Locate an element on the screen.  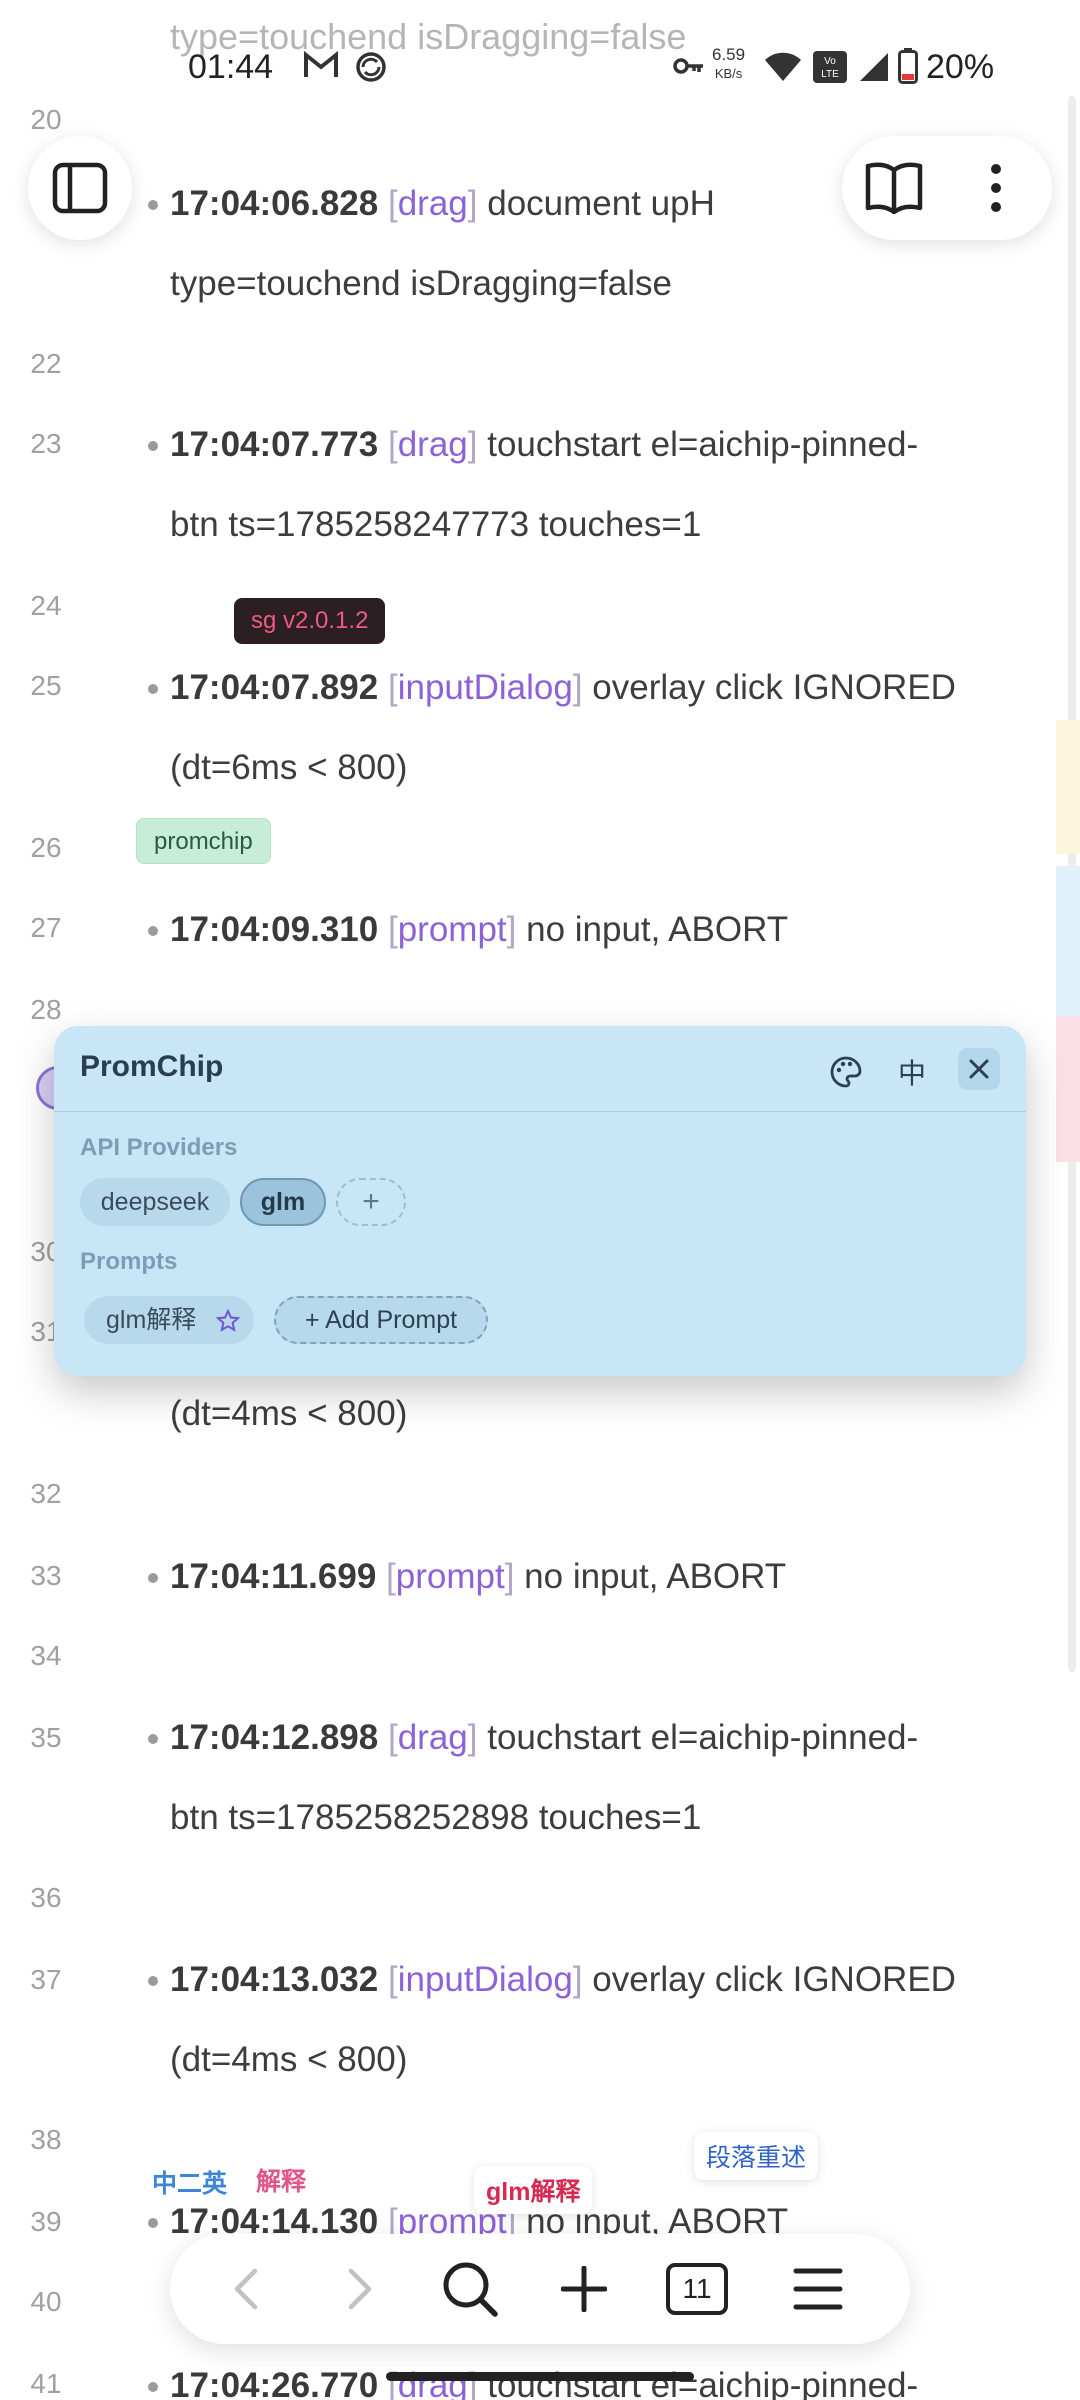
explain-action: 解释 is located at coordinates (281, 2180).